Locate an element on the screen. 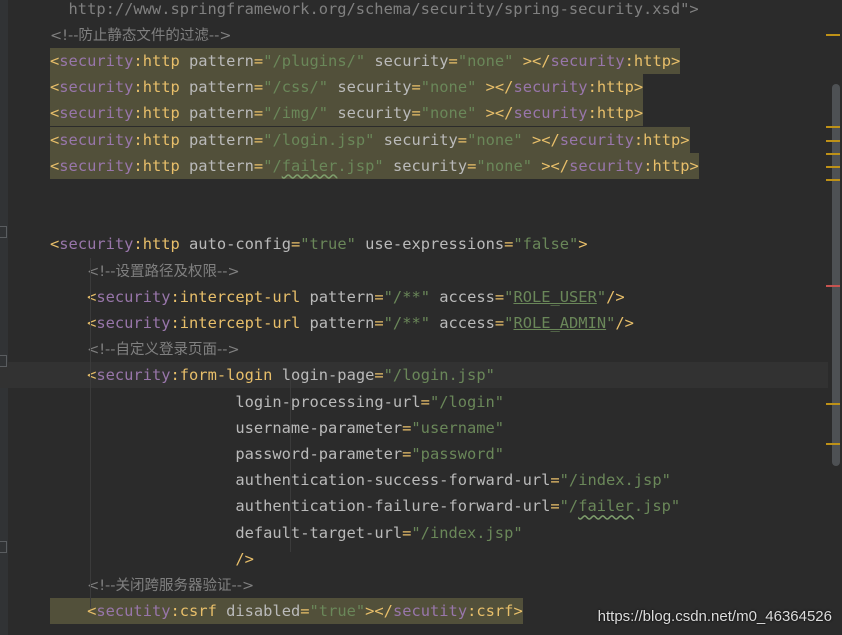 The height and width of the screenshot is (635, 842). code-line: username-parameter="username" is located at coordinates (414, 428).